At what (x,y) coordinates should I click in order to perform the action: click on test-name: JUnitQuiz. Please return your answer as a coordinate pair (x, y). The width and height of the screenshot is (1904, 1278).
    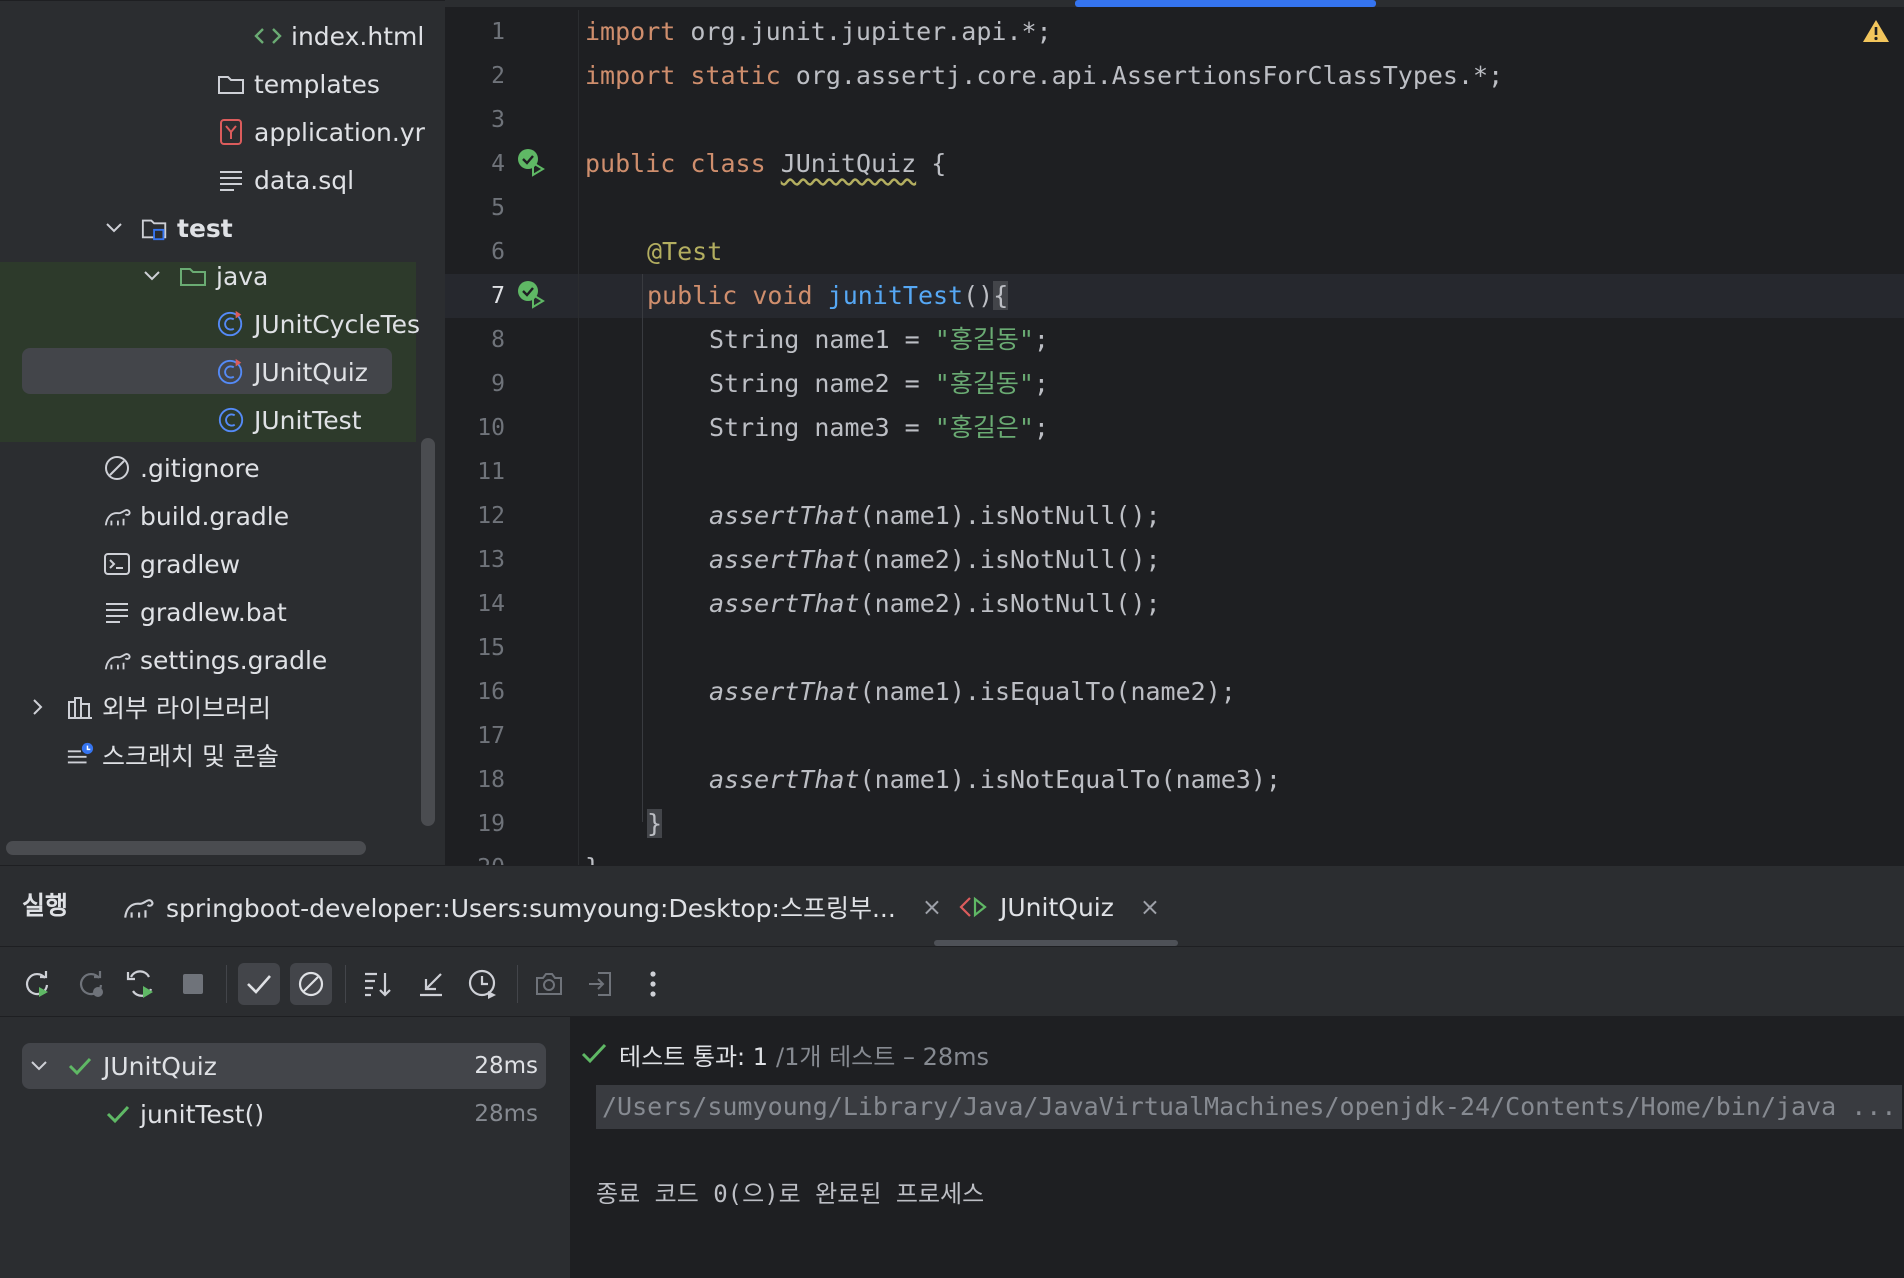
    Looking at the image, I should click on (160, 1066).